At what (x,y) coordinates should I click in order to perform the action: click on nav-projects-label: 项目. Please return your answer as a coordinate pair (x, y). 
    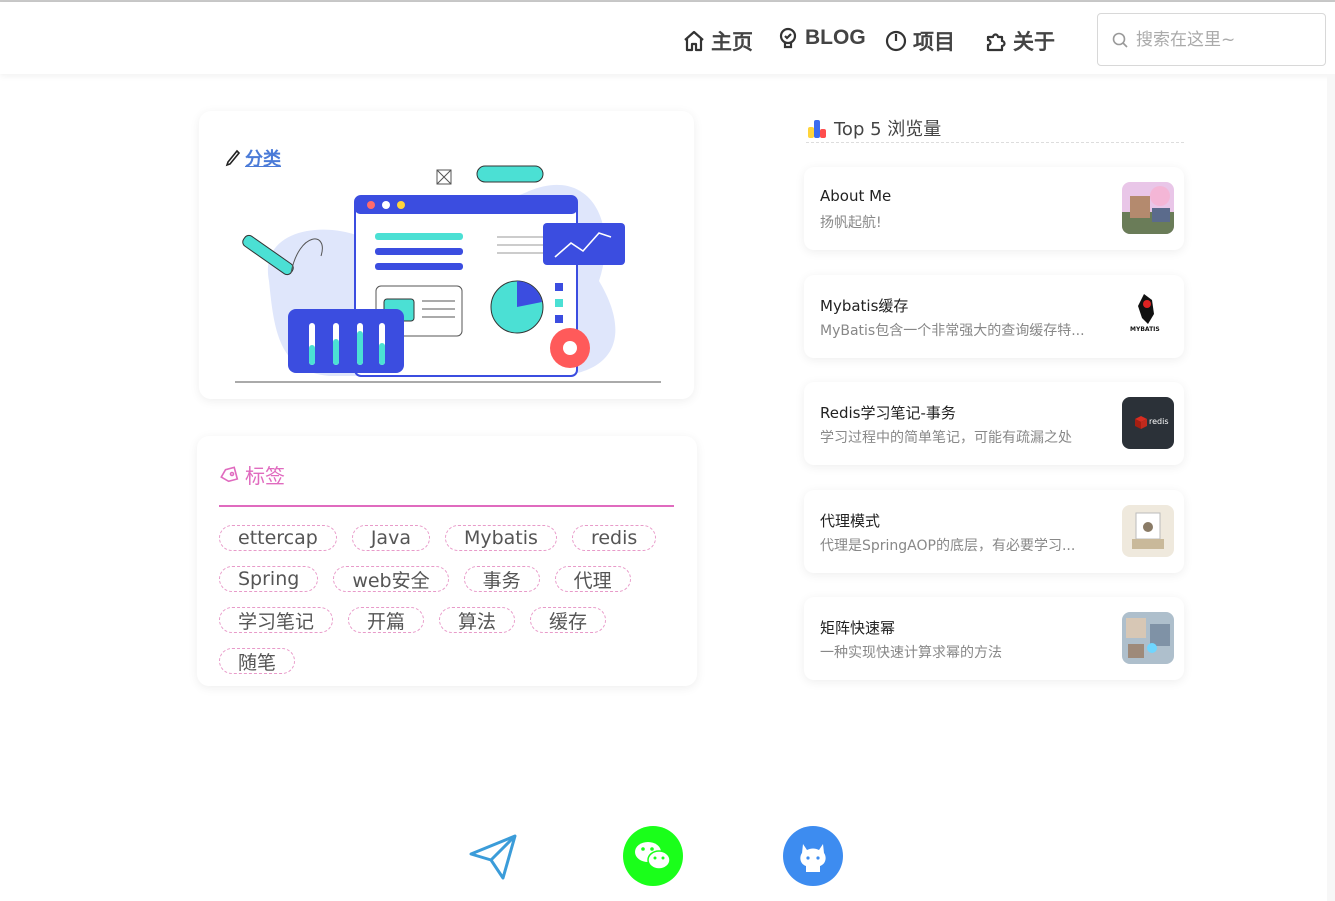
    Looking at the image, I should click on (934, 42).